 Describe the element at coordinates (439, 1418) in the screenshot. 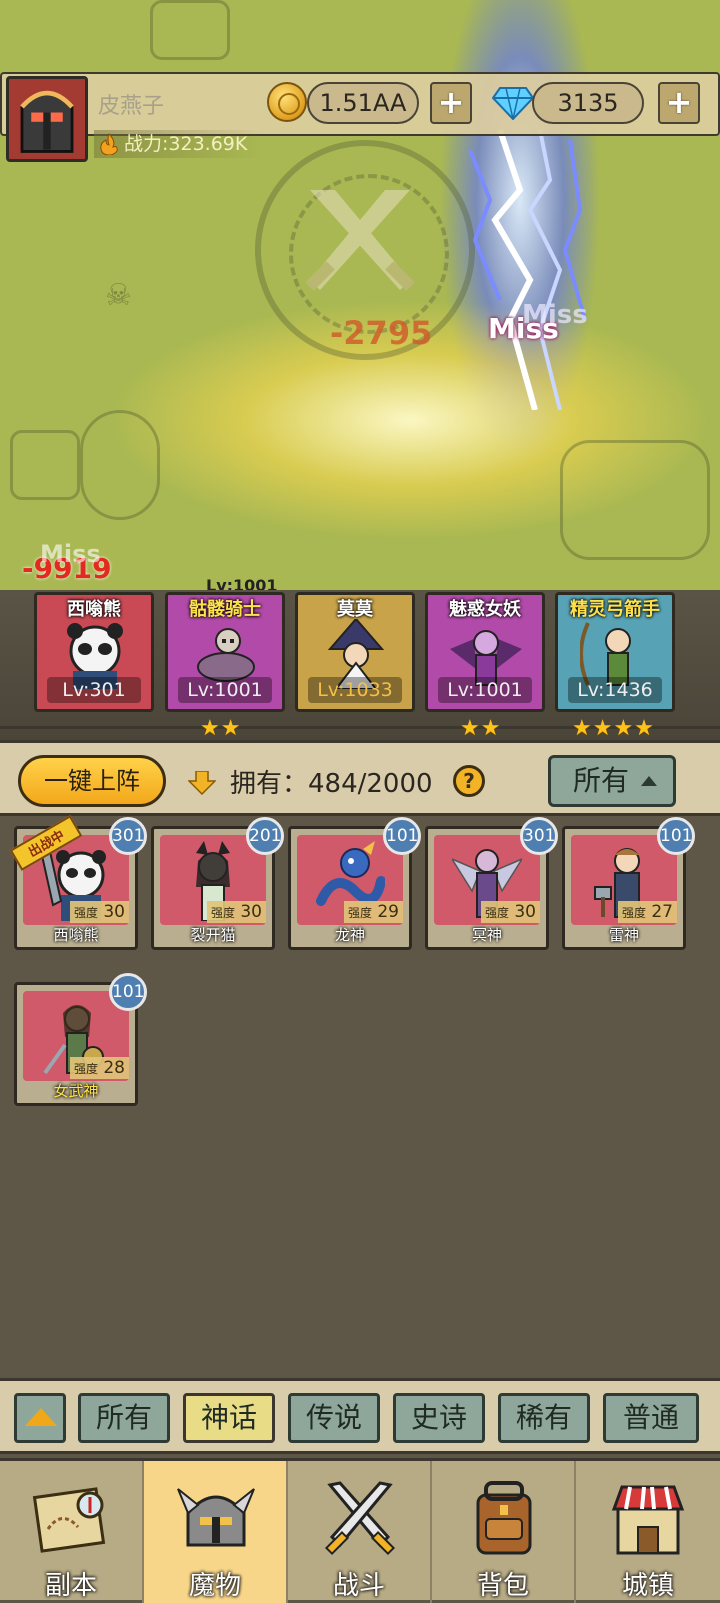

I see `rarity-tab-epic: 史诗` at that location.